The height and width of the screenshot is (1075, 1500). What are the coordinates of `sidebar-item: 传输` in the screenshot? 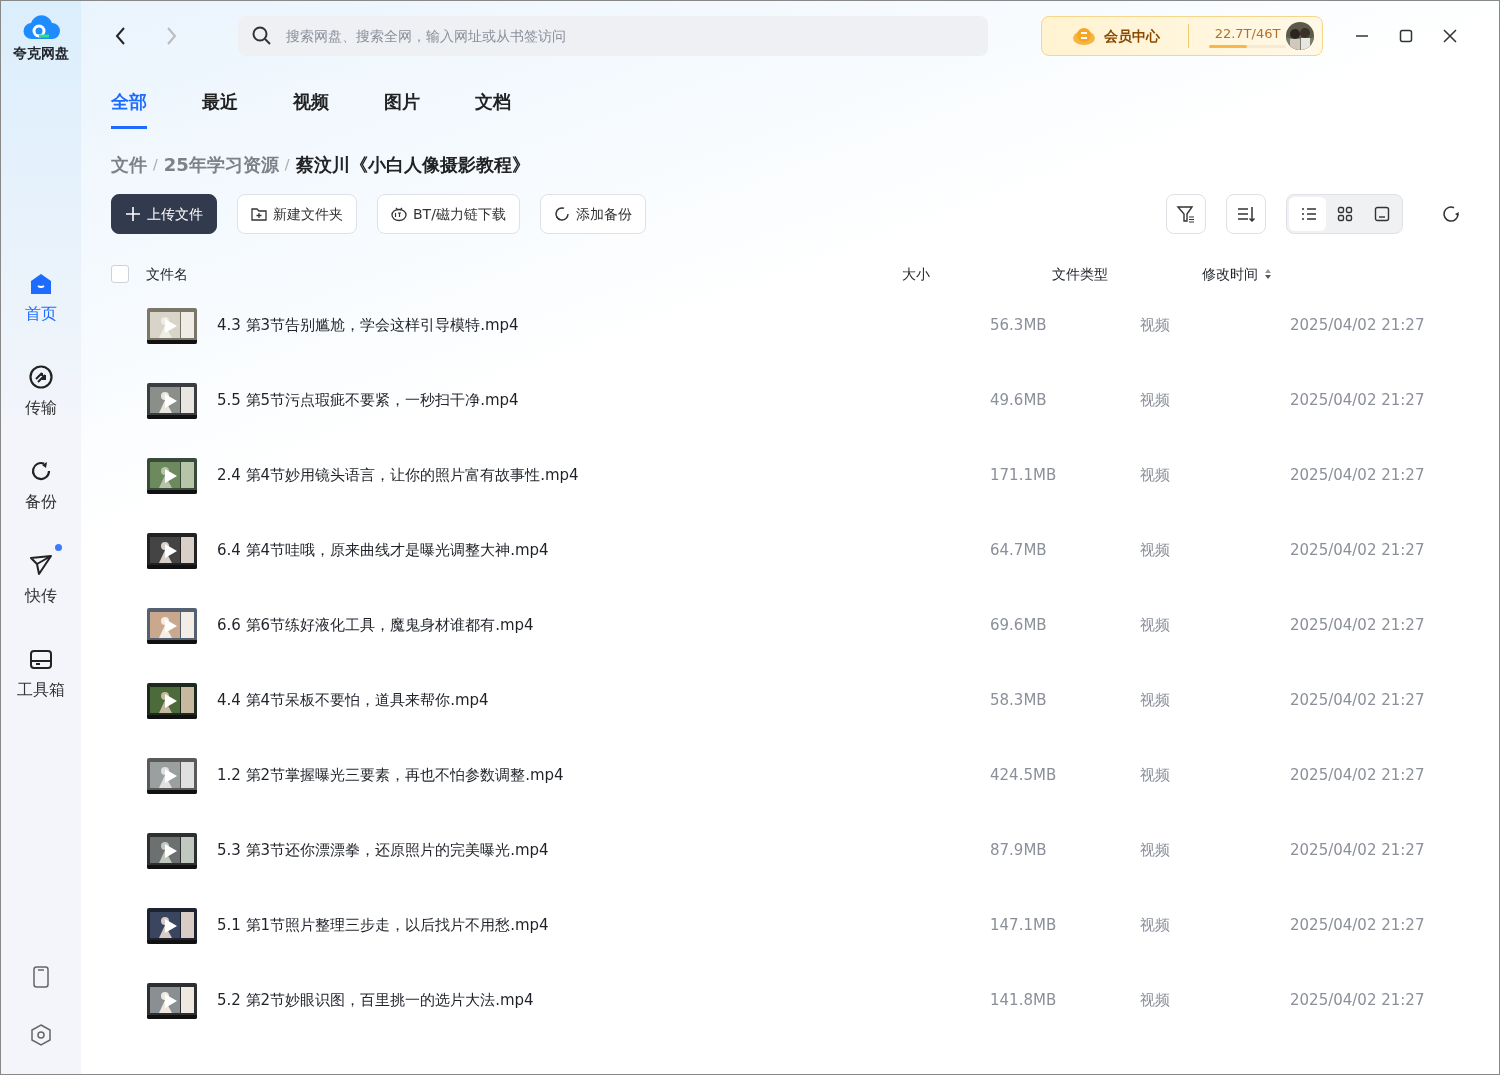 It's located at (41, 388).